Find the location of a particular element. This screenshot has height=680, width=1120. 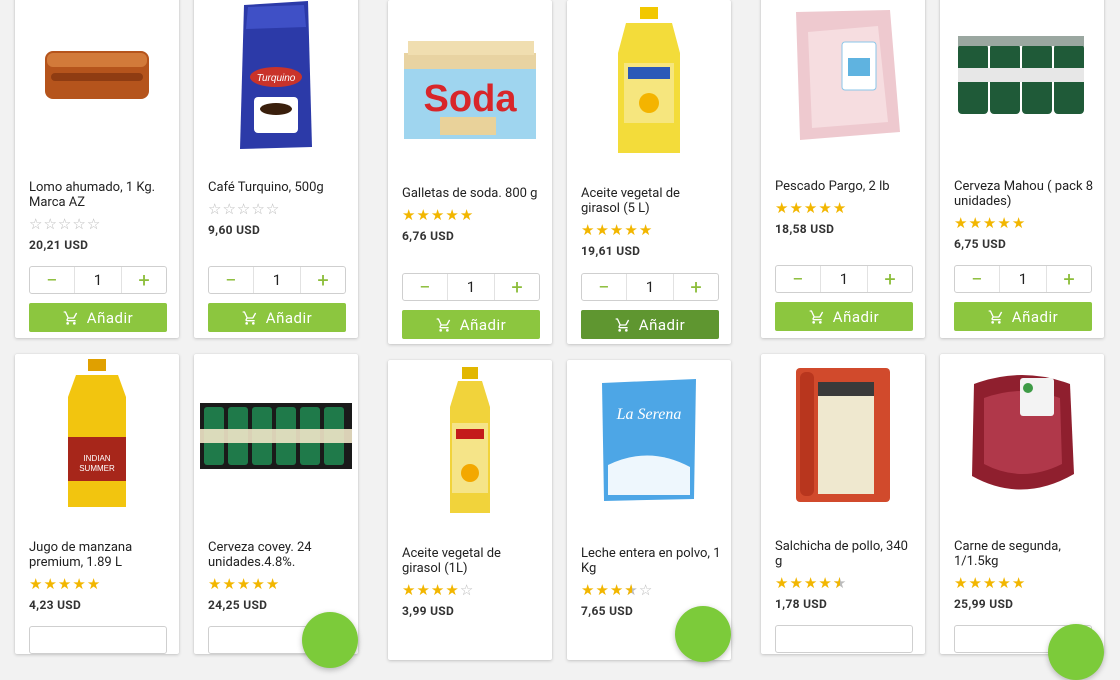

beef-meat-pack-image is located at coordinates (1022, 434).